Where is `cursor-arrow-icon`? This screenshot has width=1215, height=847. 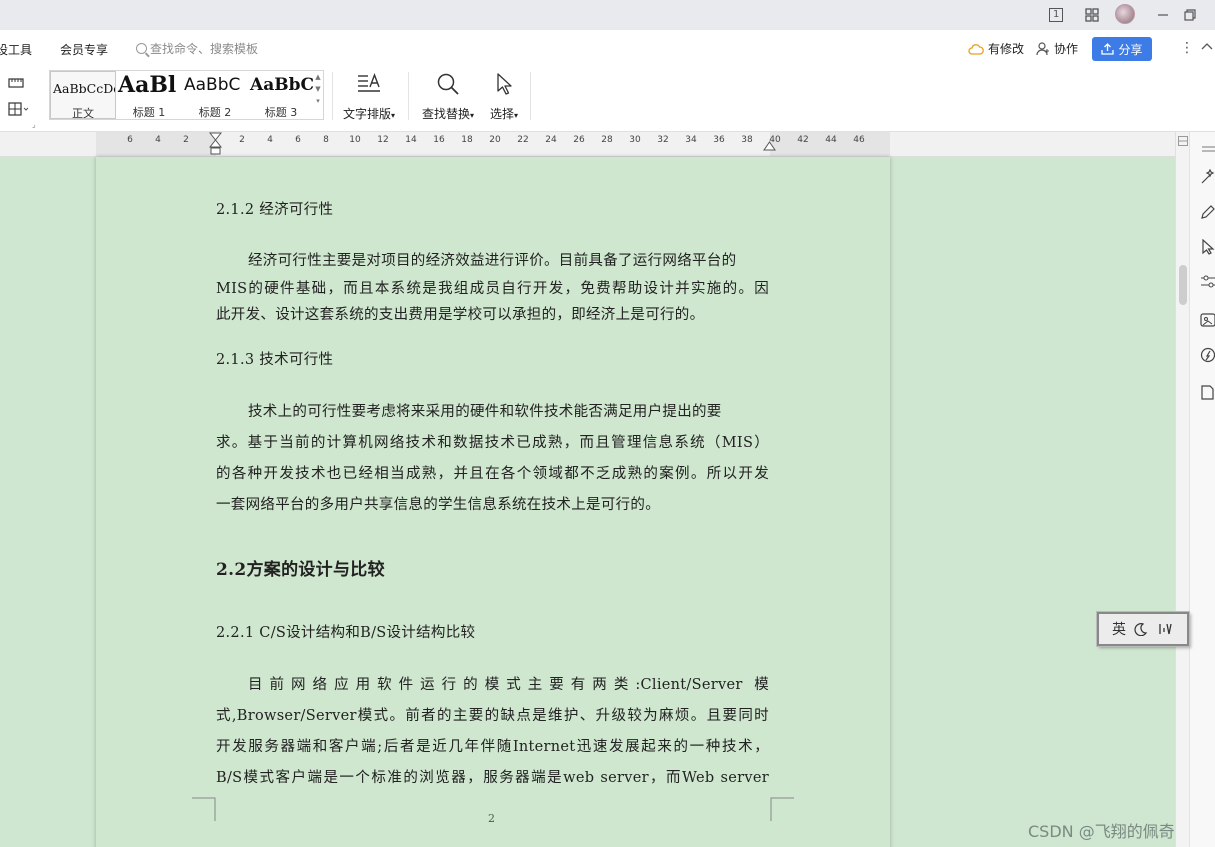 cursor-arrow-icon is located at coordinates (504, 84).